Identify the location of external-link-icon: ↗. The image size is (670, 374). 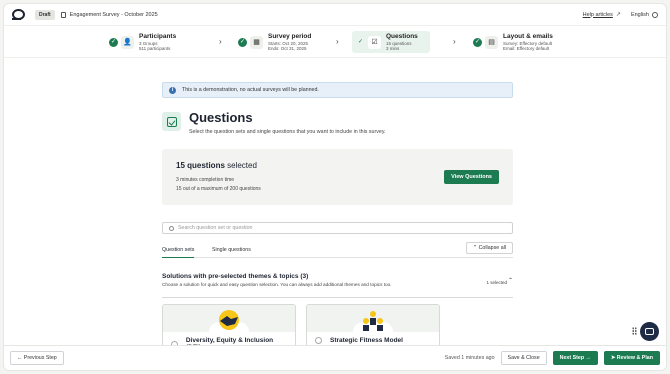
(618, 15).